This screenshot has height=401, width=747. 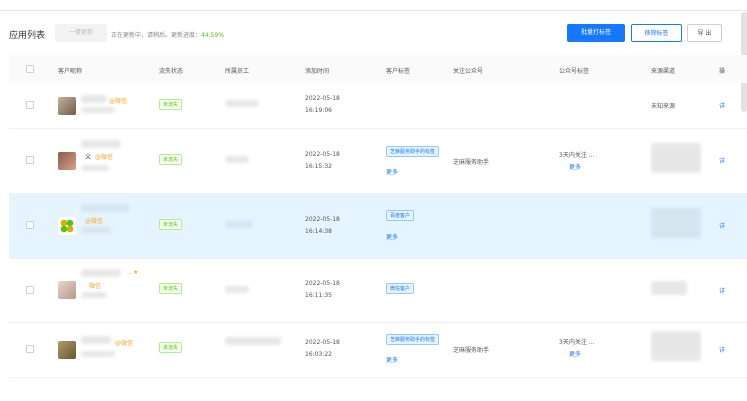 I want to click on wechat-badge: 微信, so click(x=95, y=286).